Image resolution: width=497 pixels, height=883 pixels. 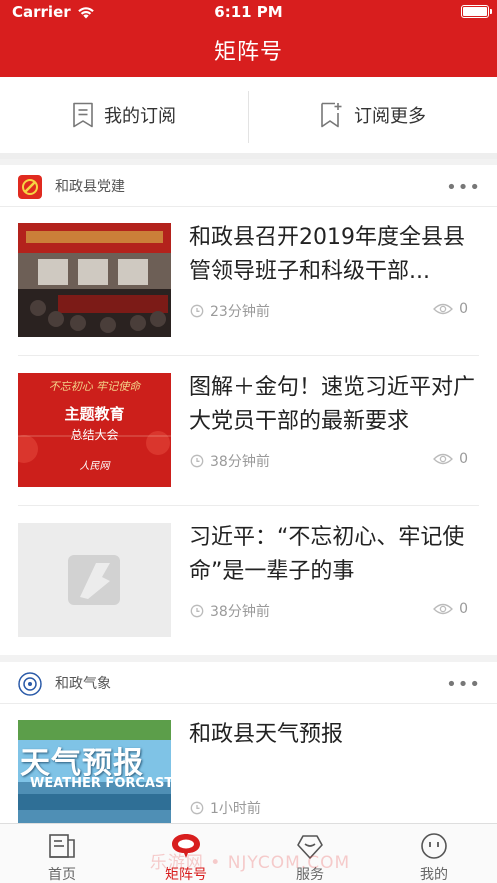 I want to click on section-header: 和政县党建 •••, so click(x=248, y=186).